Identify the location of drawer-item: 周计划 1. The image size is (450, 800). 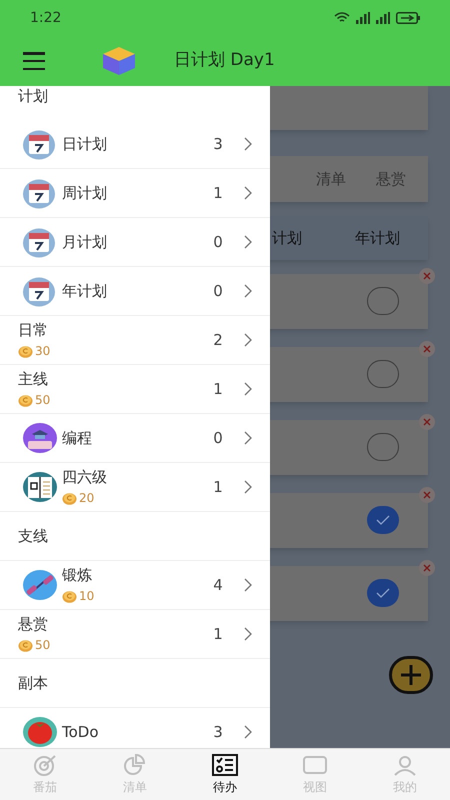
(135, 193).